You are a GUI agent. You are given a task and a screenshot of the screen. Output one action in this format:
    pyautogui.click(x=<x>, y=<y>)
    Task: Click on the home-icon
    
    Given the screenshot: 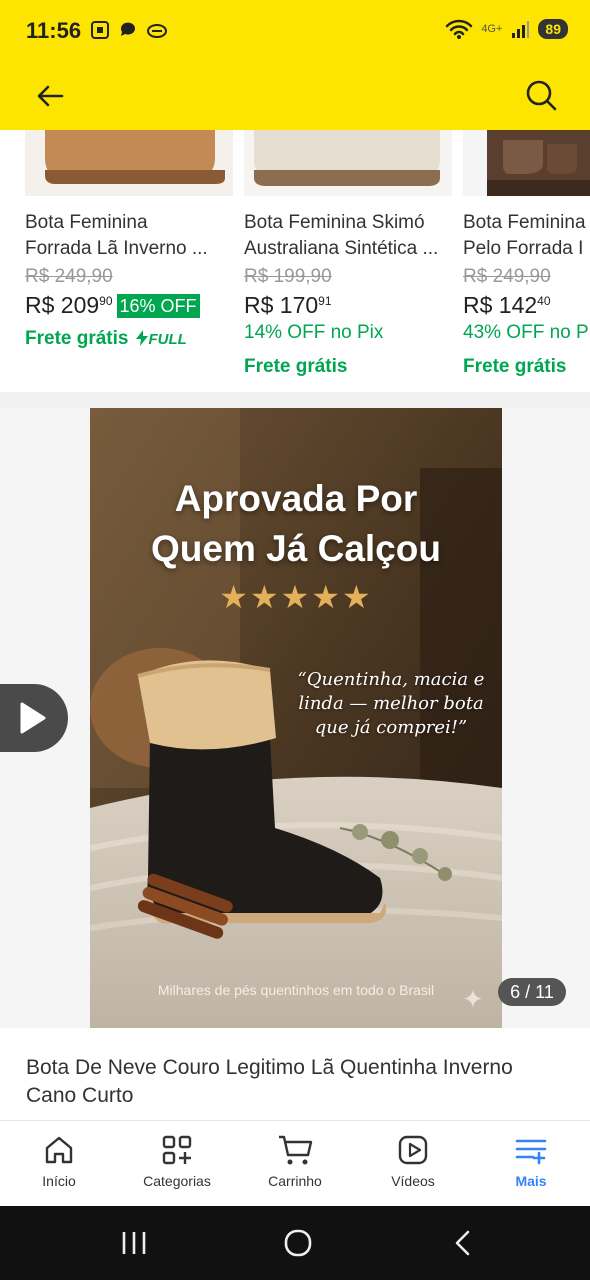 What is the action you would take?
    pyautogui.click(x=59, y=1150)
    